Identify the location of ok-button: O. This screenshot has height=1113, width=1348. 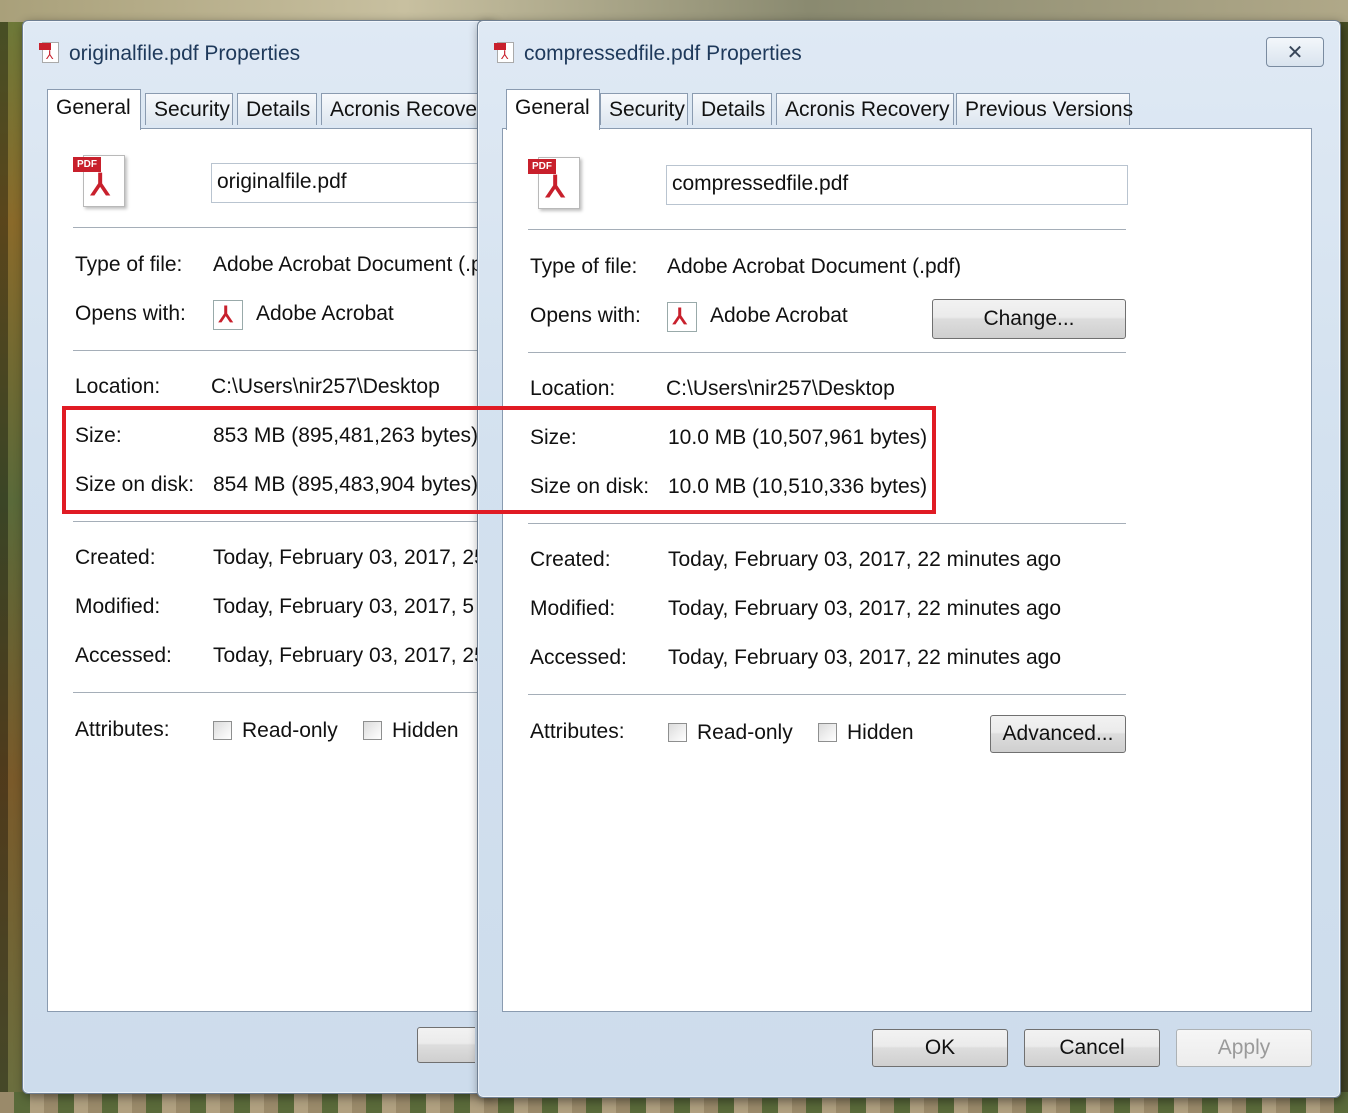
(446, 1045).